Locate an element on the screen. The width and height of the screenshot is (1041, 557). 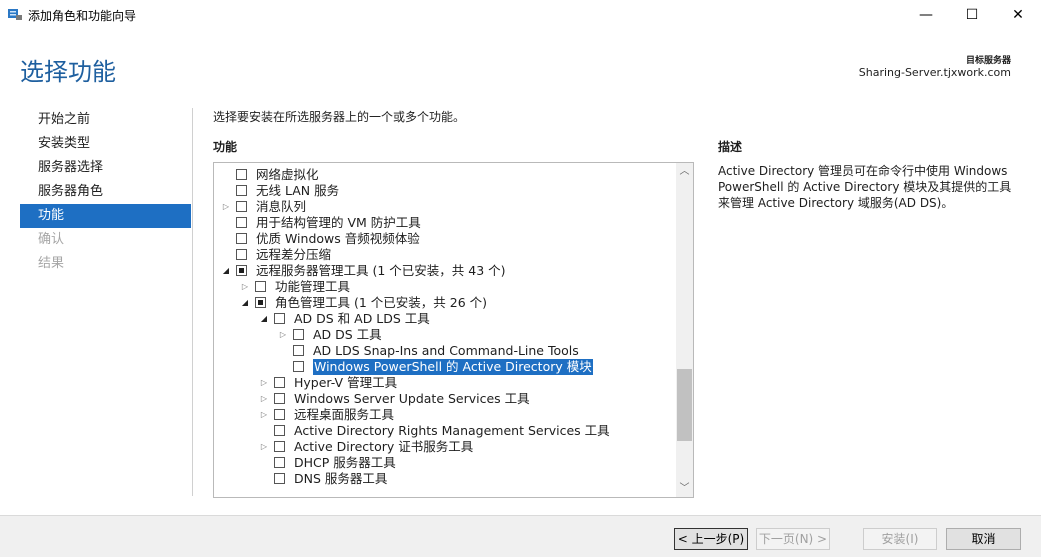
scroll-up-icon: ︿ is located at coordinates (684, 171).